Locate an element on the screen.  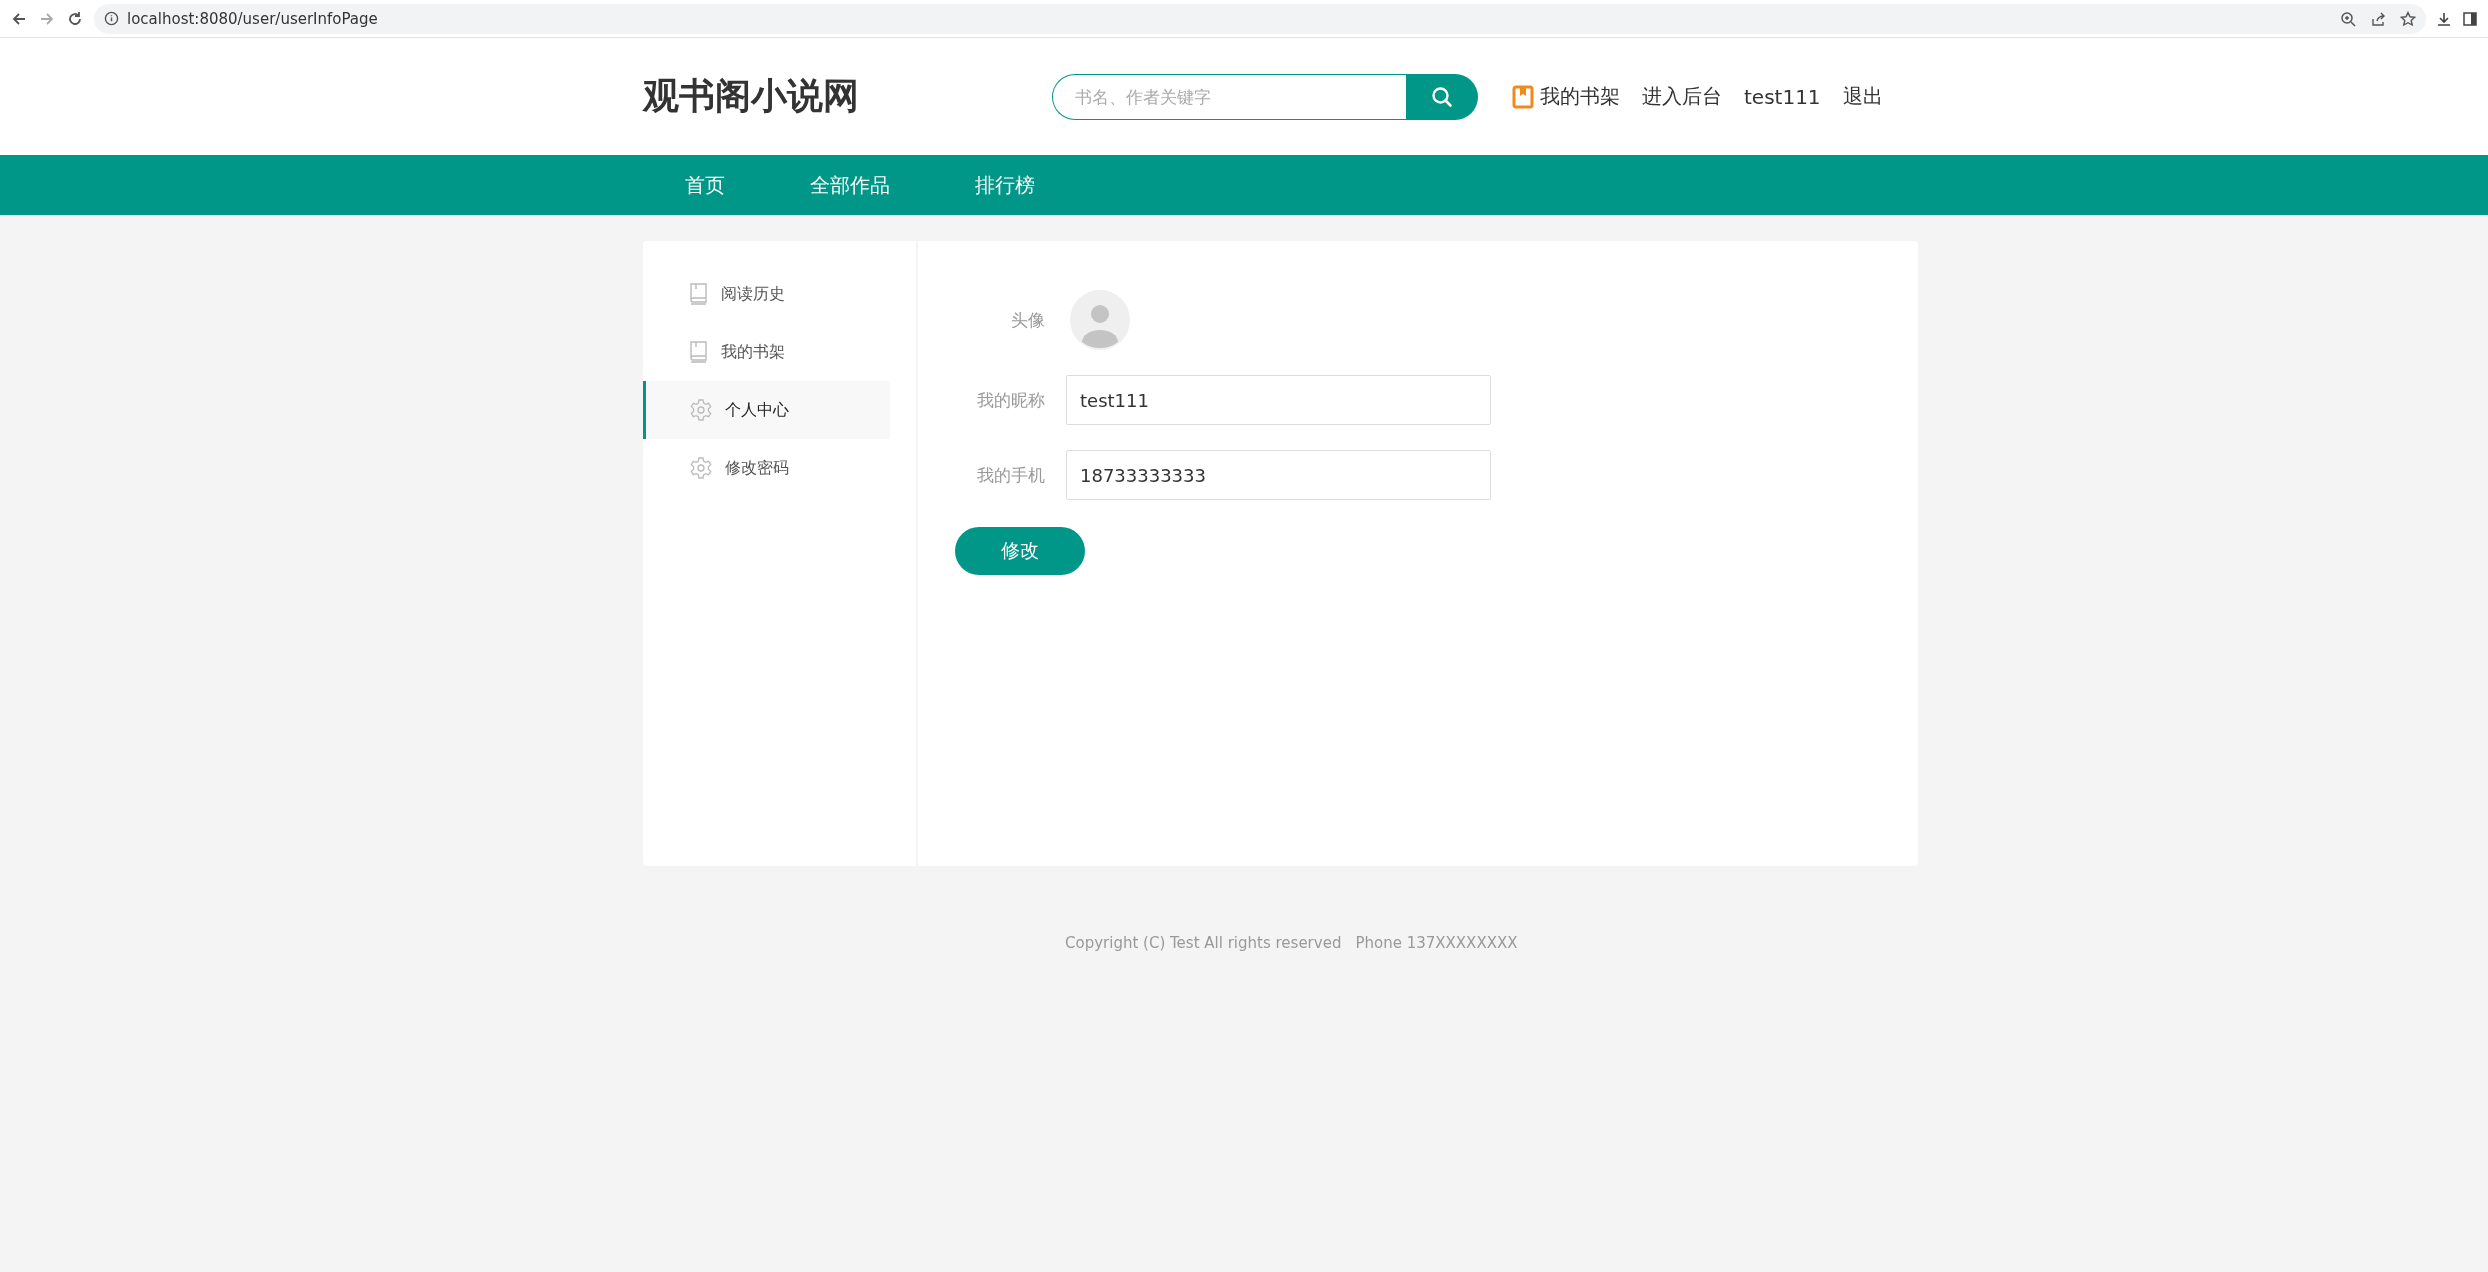
info-icon is located at coordinates (111, 18).